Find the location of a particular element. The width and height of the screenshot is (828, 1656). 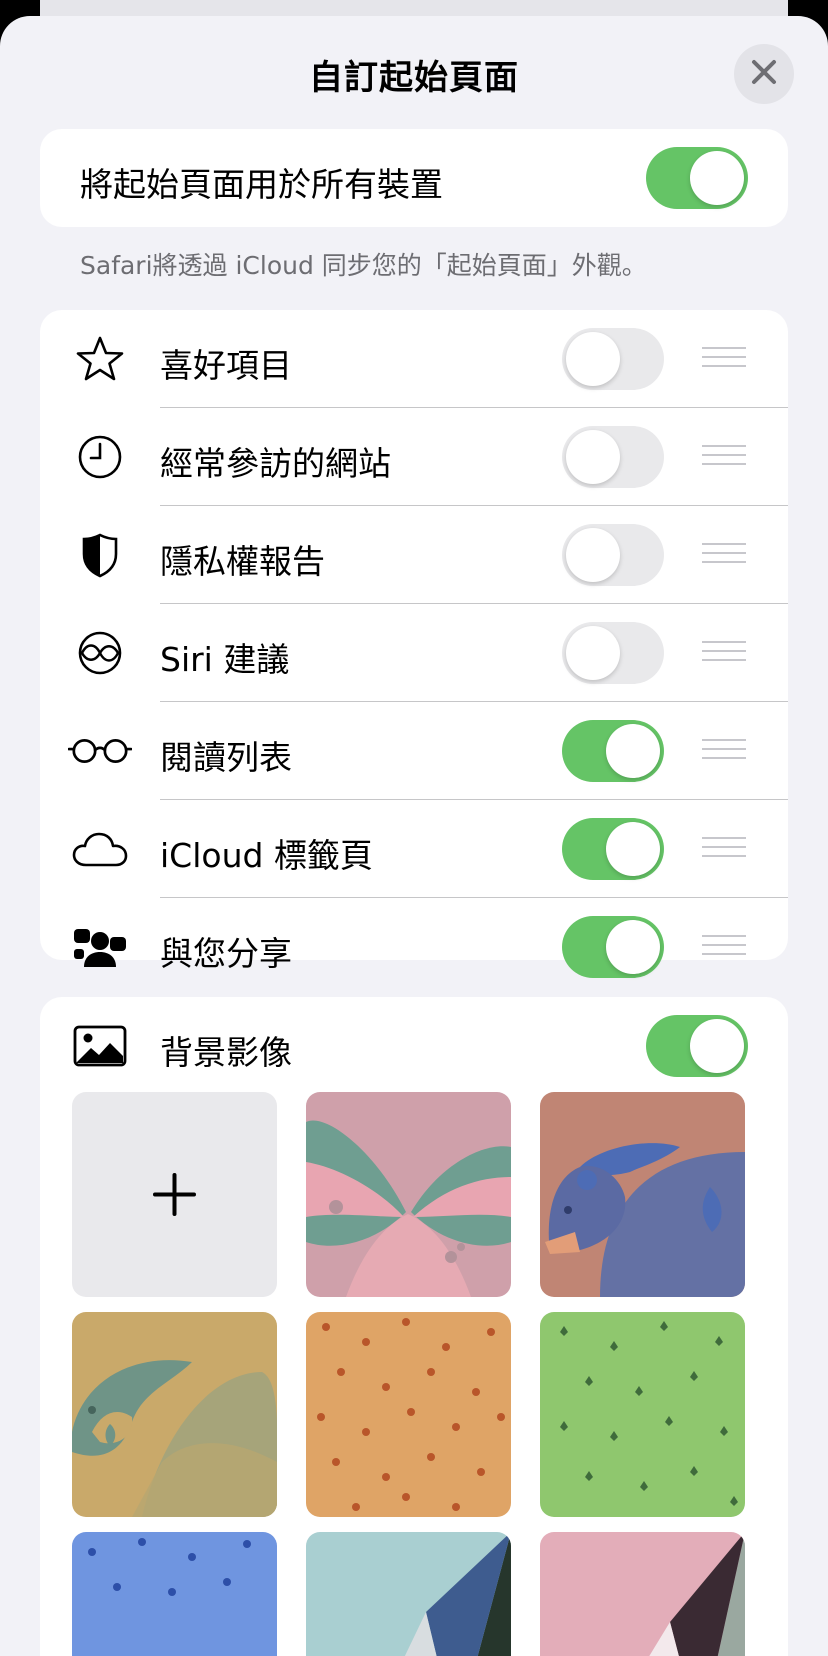

section-row-frequently-visited: 經常參訪的網站 is located at coordinates (414, 457).